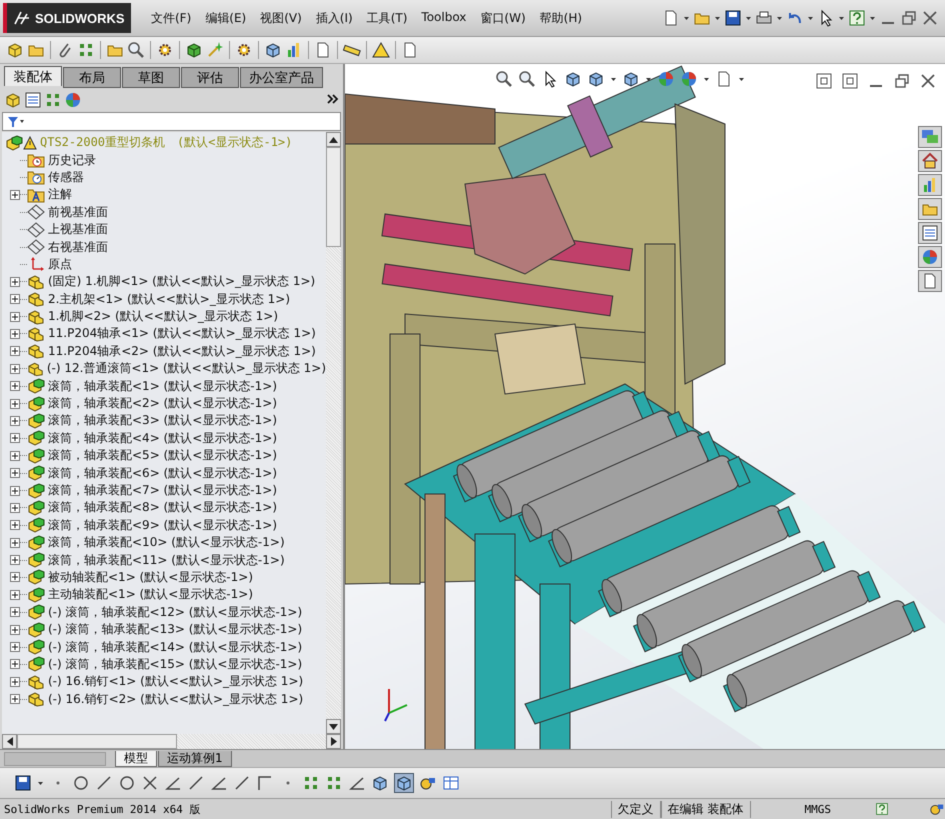  I want to click on tree-item: 滚筒，轴承装配<10> (默认<显示状态-1>), so click(166, 543).